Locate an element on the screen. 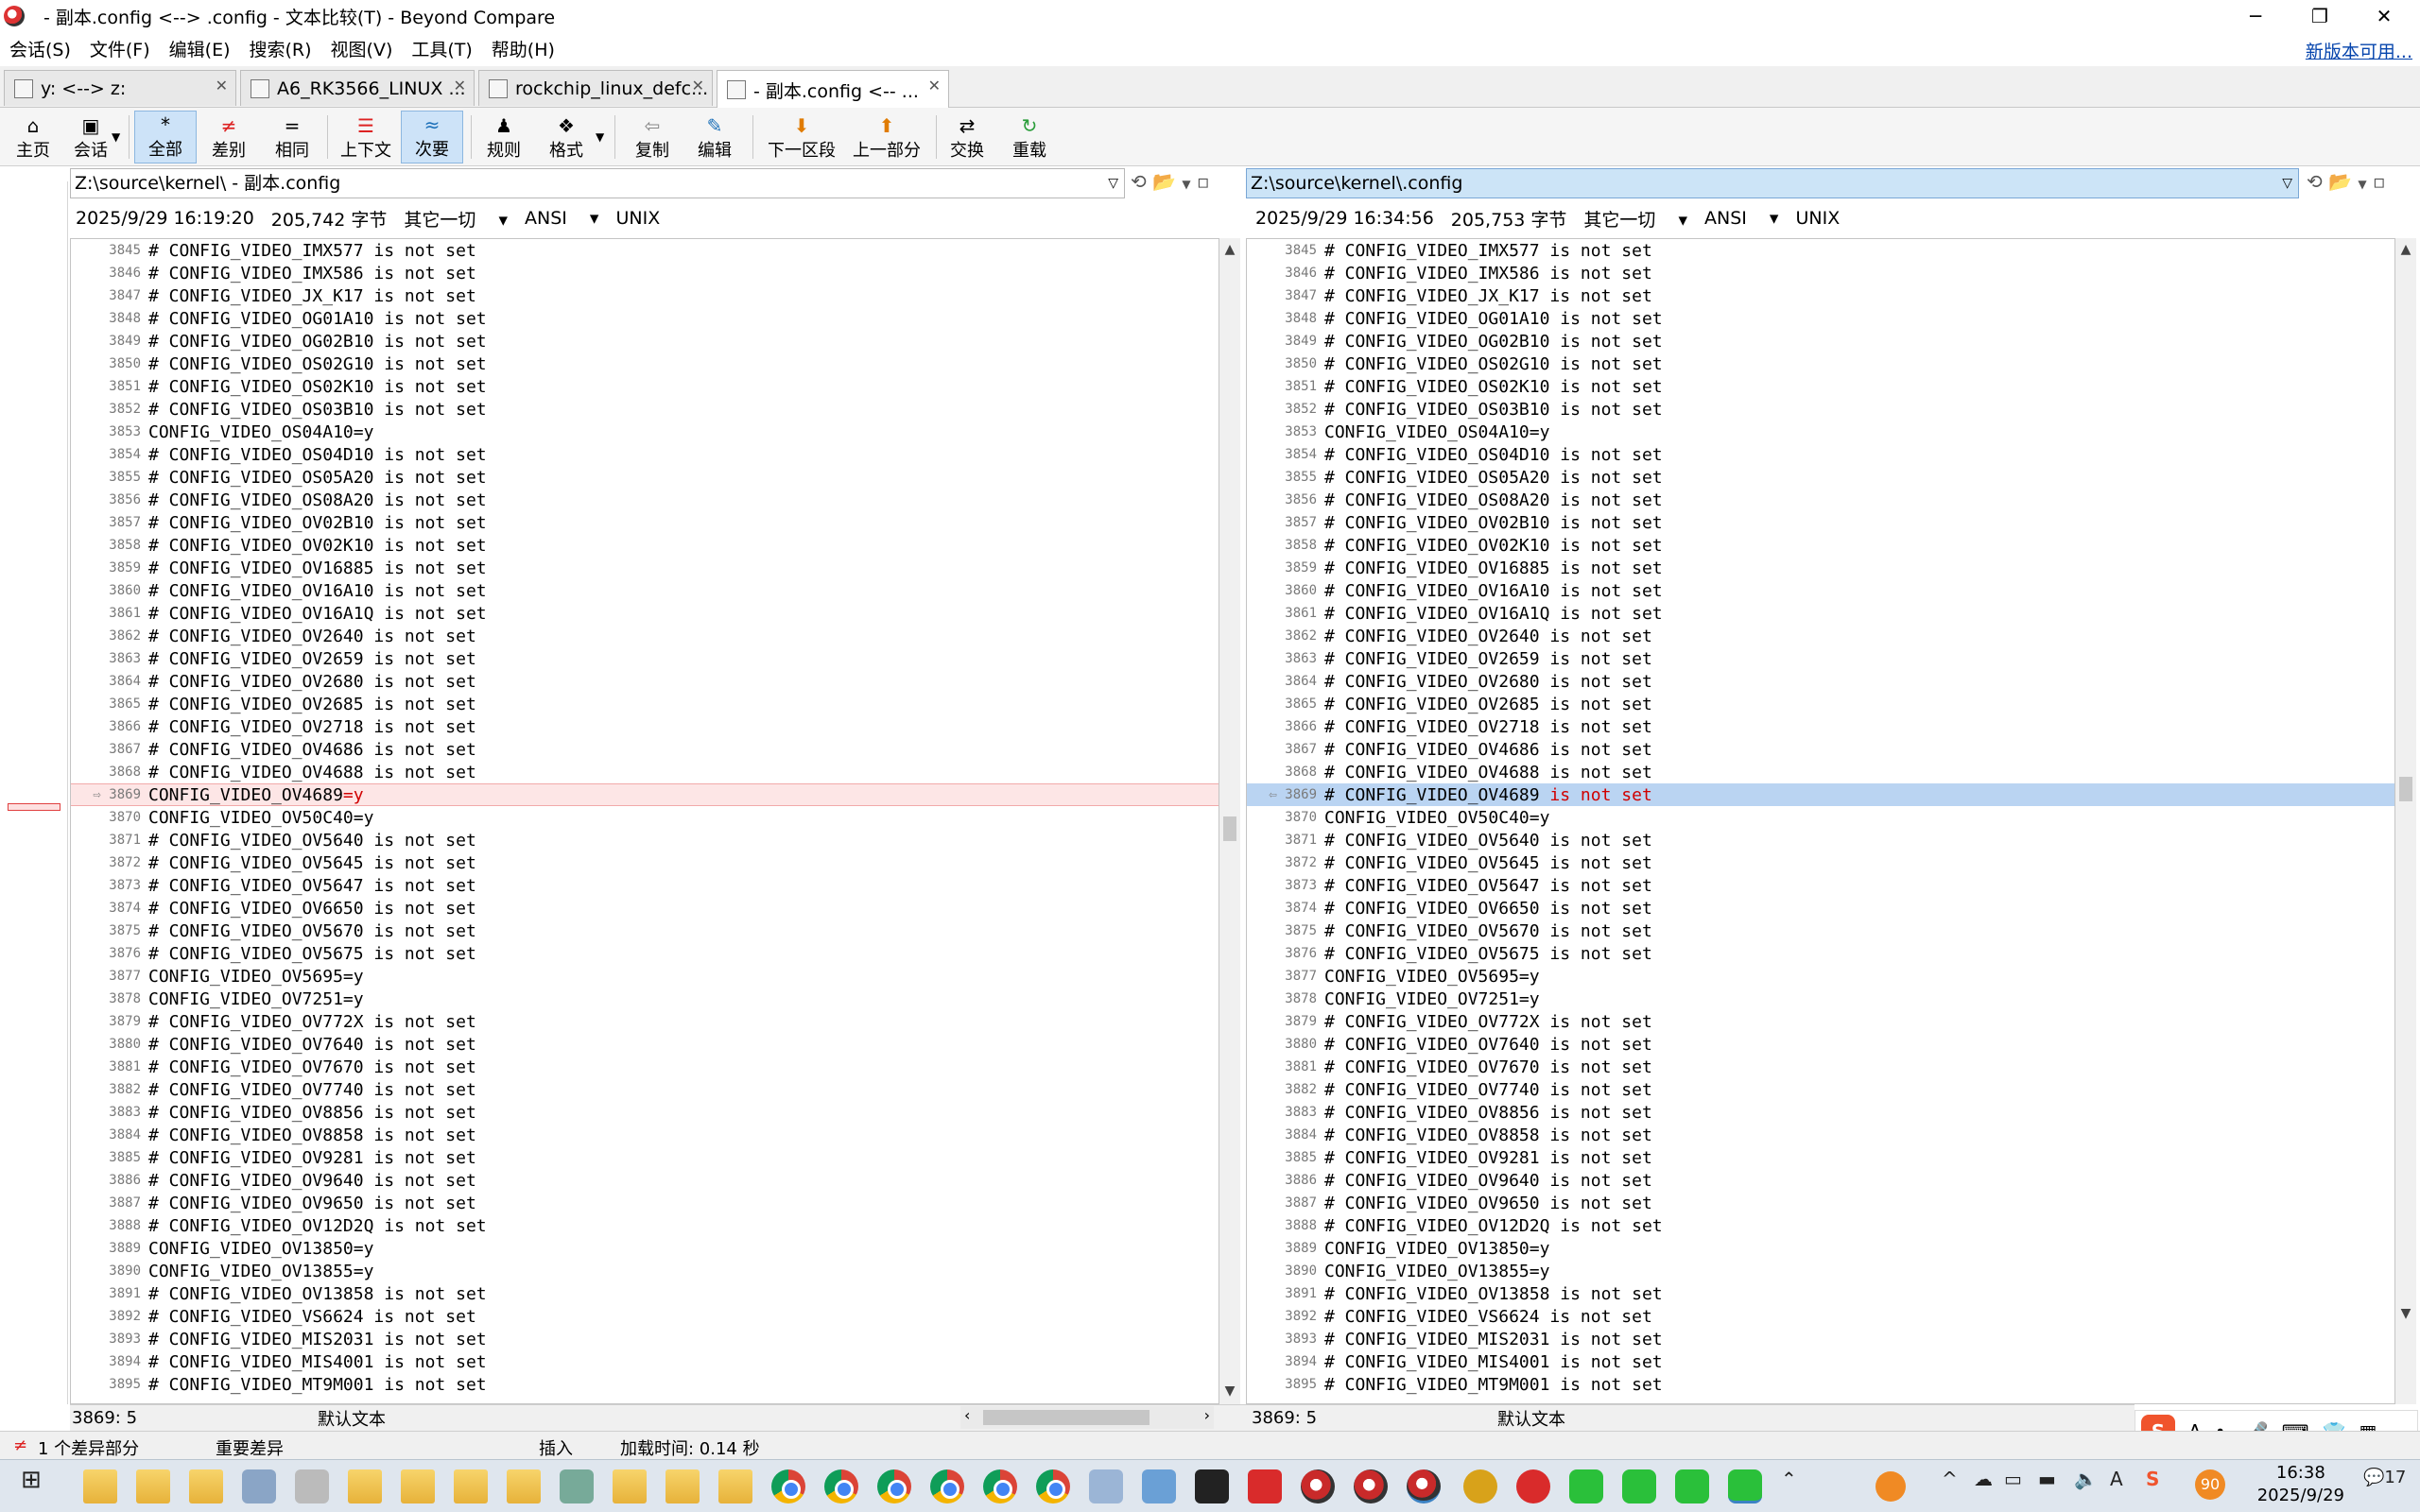  right-encoding-select: ANSI ▾ is located at coordinates (1741, 218).